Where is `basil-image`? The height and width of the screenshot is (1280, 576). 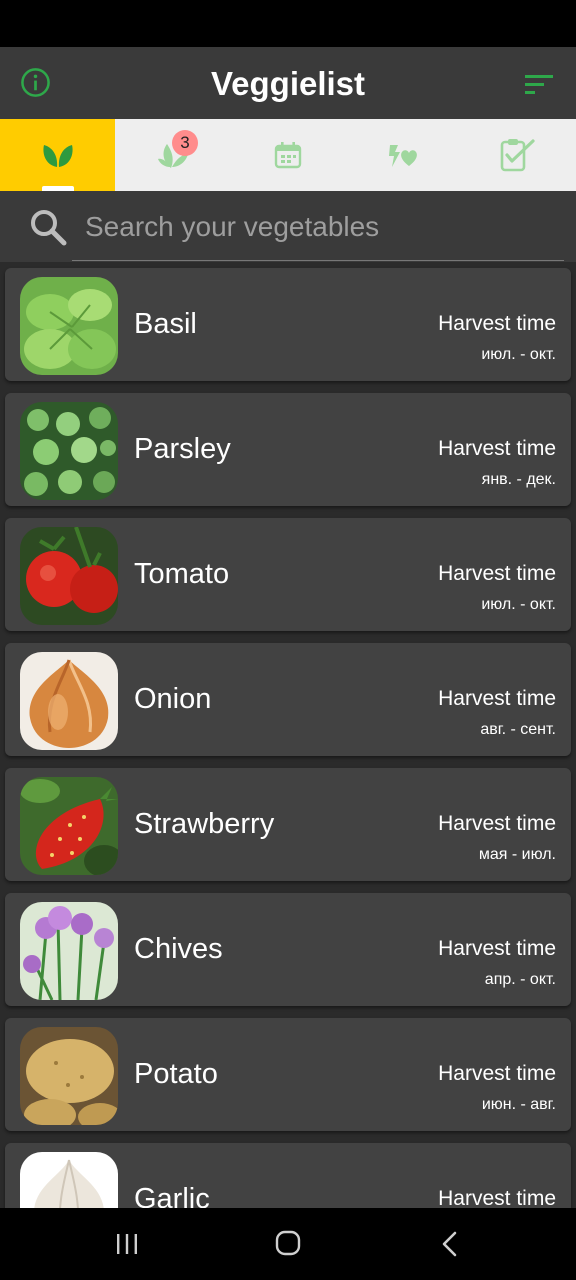
basil-image is located at coordinates (69, 326).